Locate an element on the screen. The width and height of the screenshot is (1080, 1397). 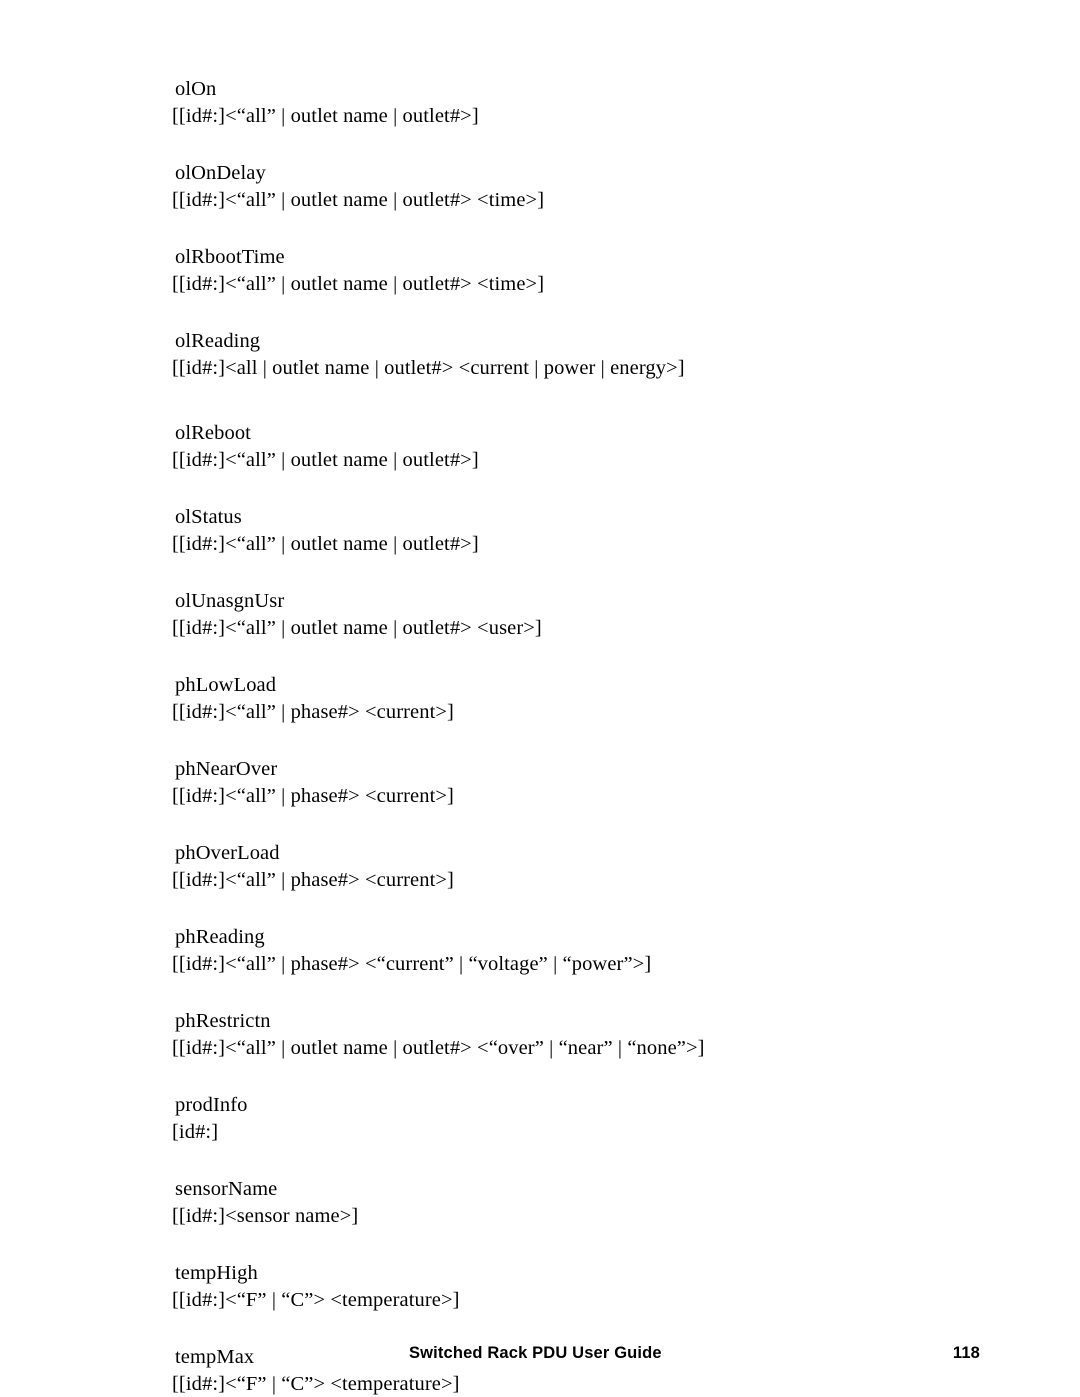
command-name: prodInfo is located at coordinates (211, 1105).